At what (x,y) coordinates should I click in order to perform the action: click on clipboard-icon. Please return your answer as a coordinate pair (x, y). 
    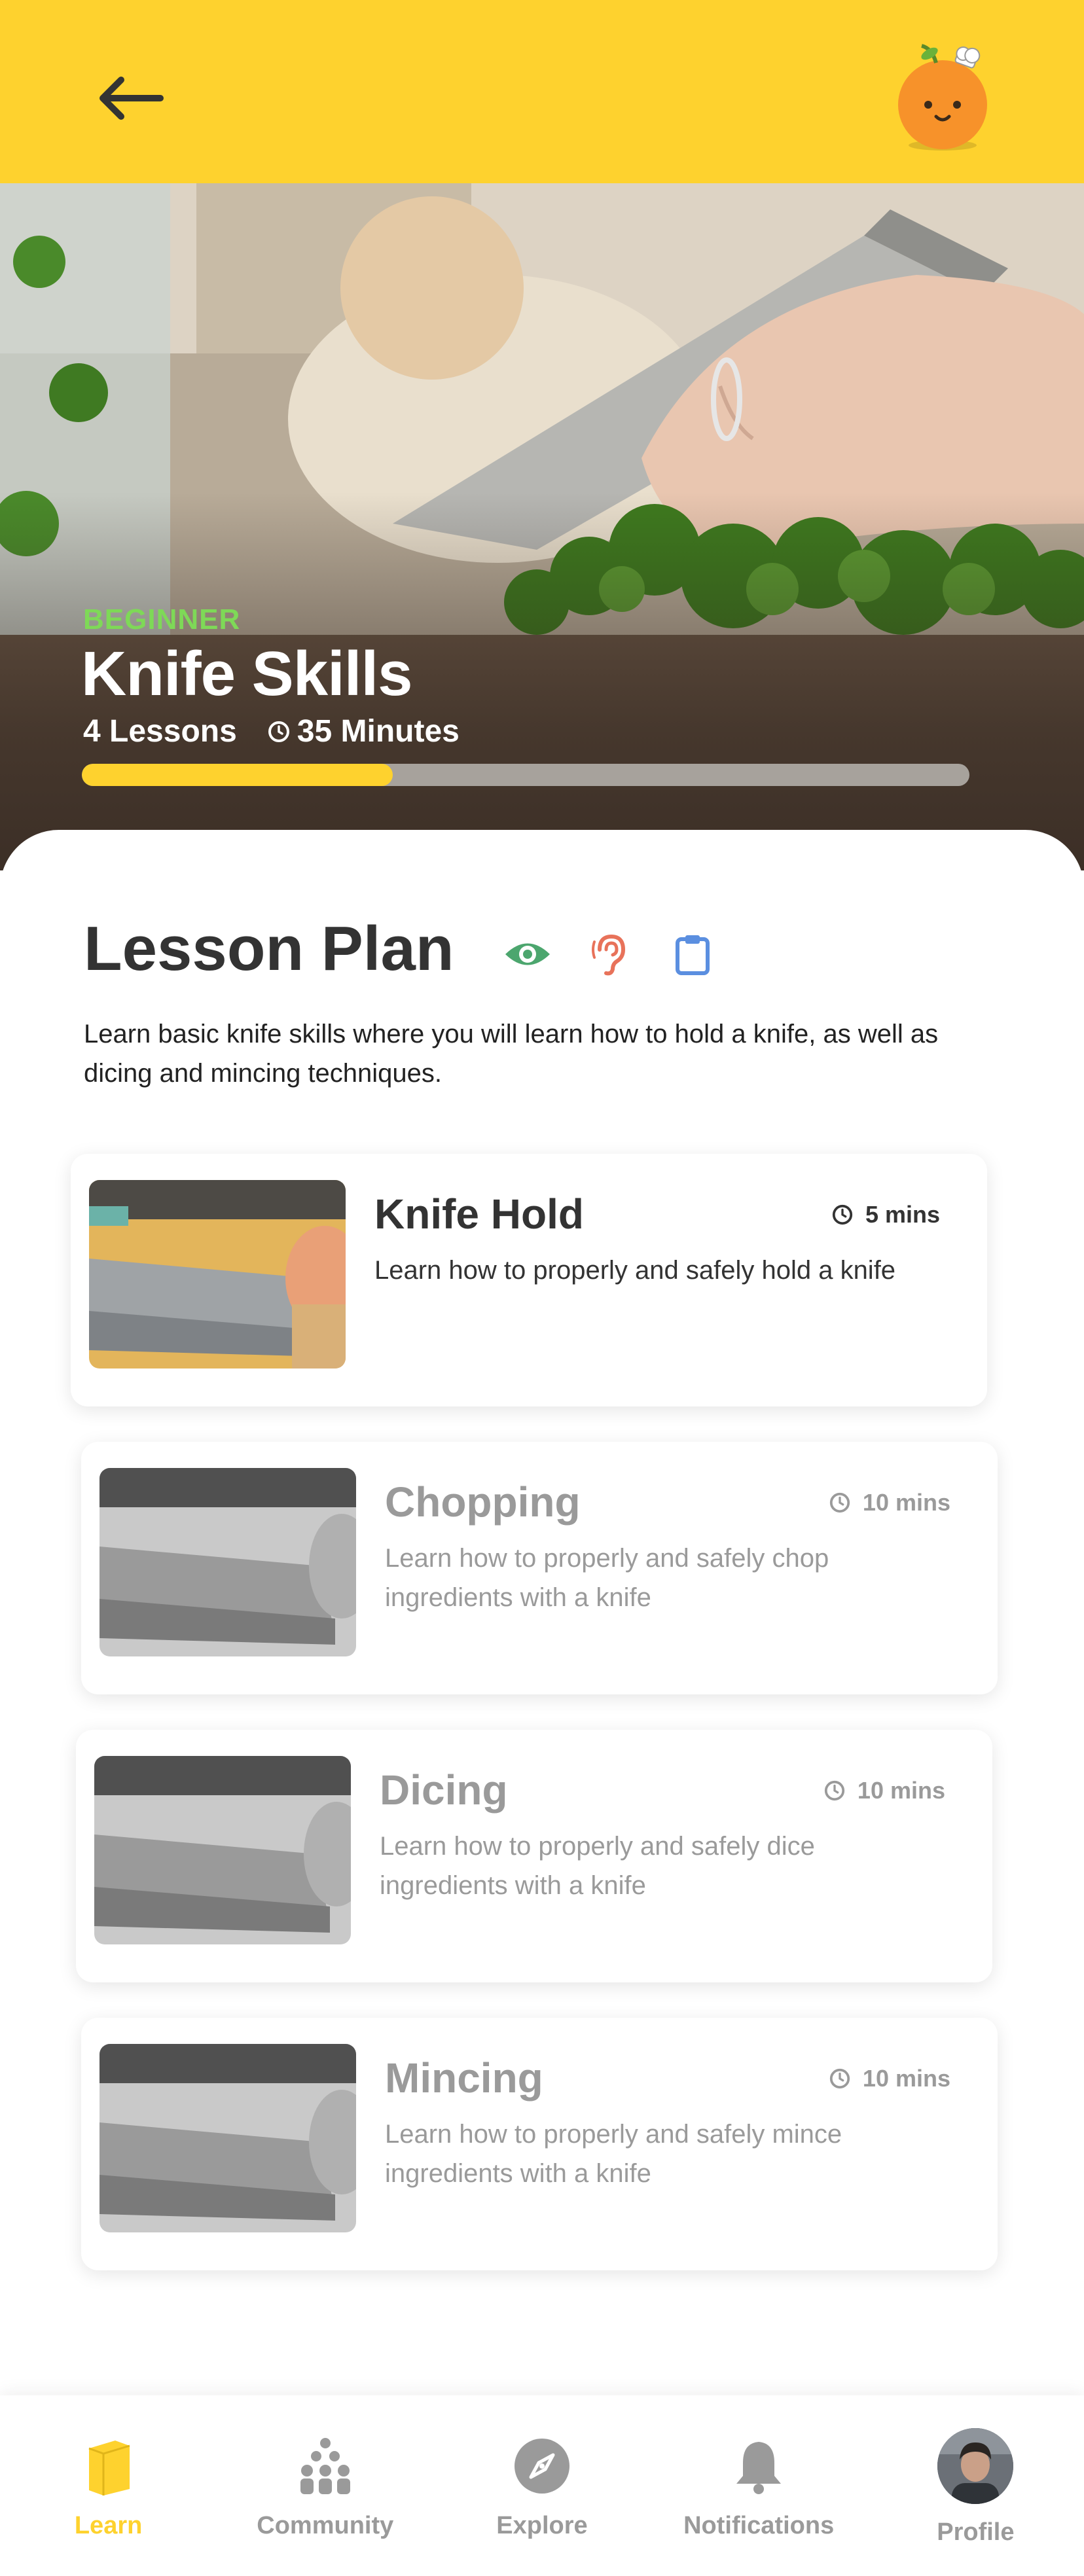
    Looking at the image, I should click on (692, 954).